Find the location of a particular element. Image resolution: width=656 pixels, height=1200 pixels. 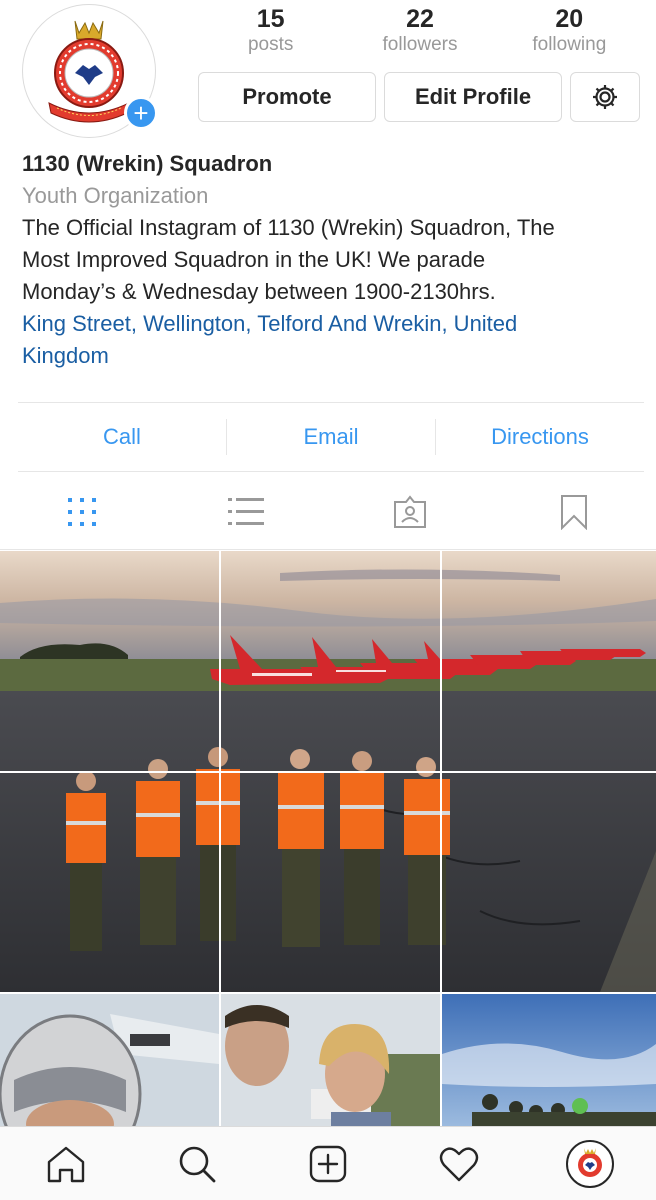

grid-photo-selfie is located at coordinates (330, 1062).